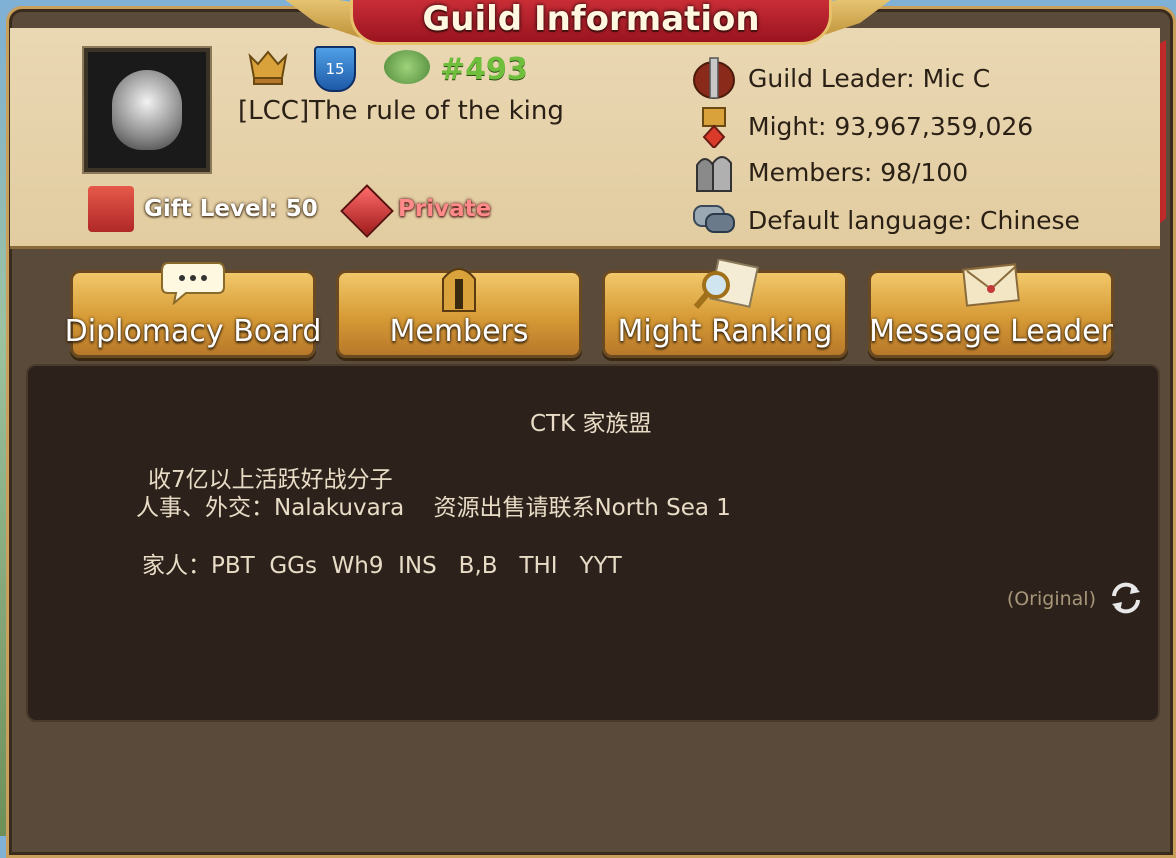  I want to click on guild-might: Might: 93,967,359,026, so click(891, 126).